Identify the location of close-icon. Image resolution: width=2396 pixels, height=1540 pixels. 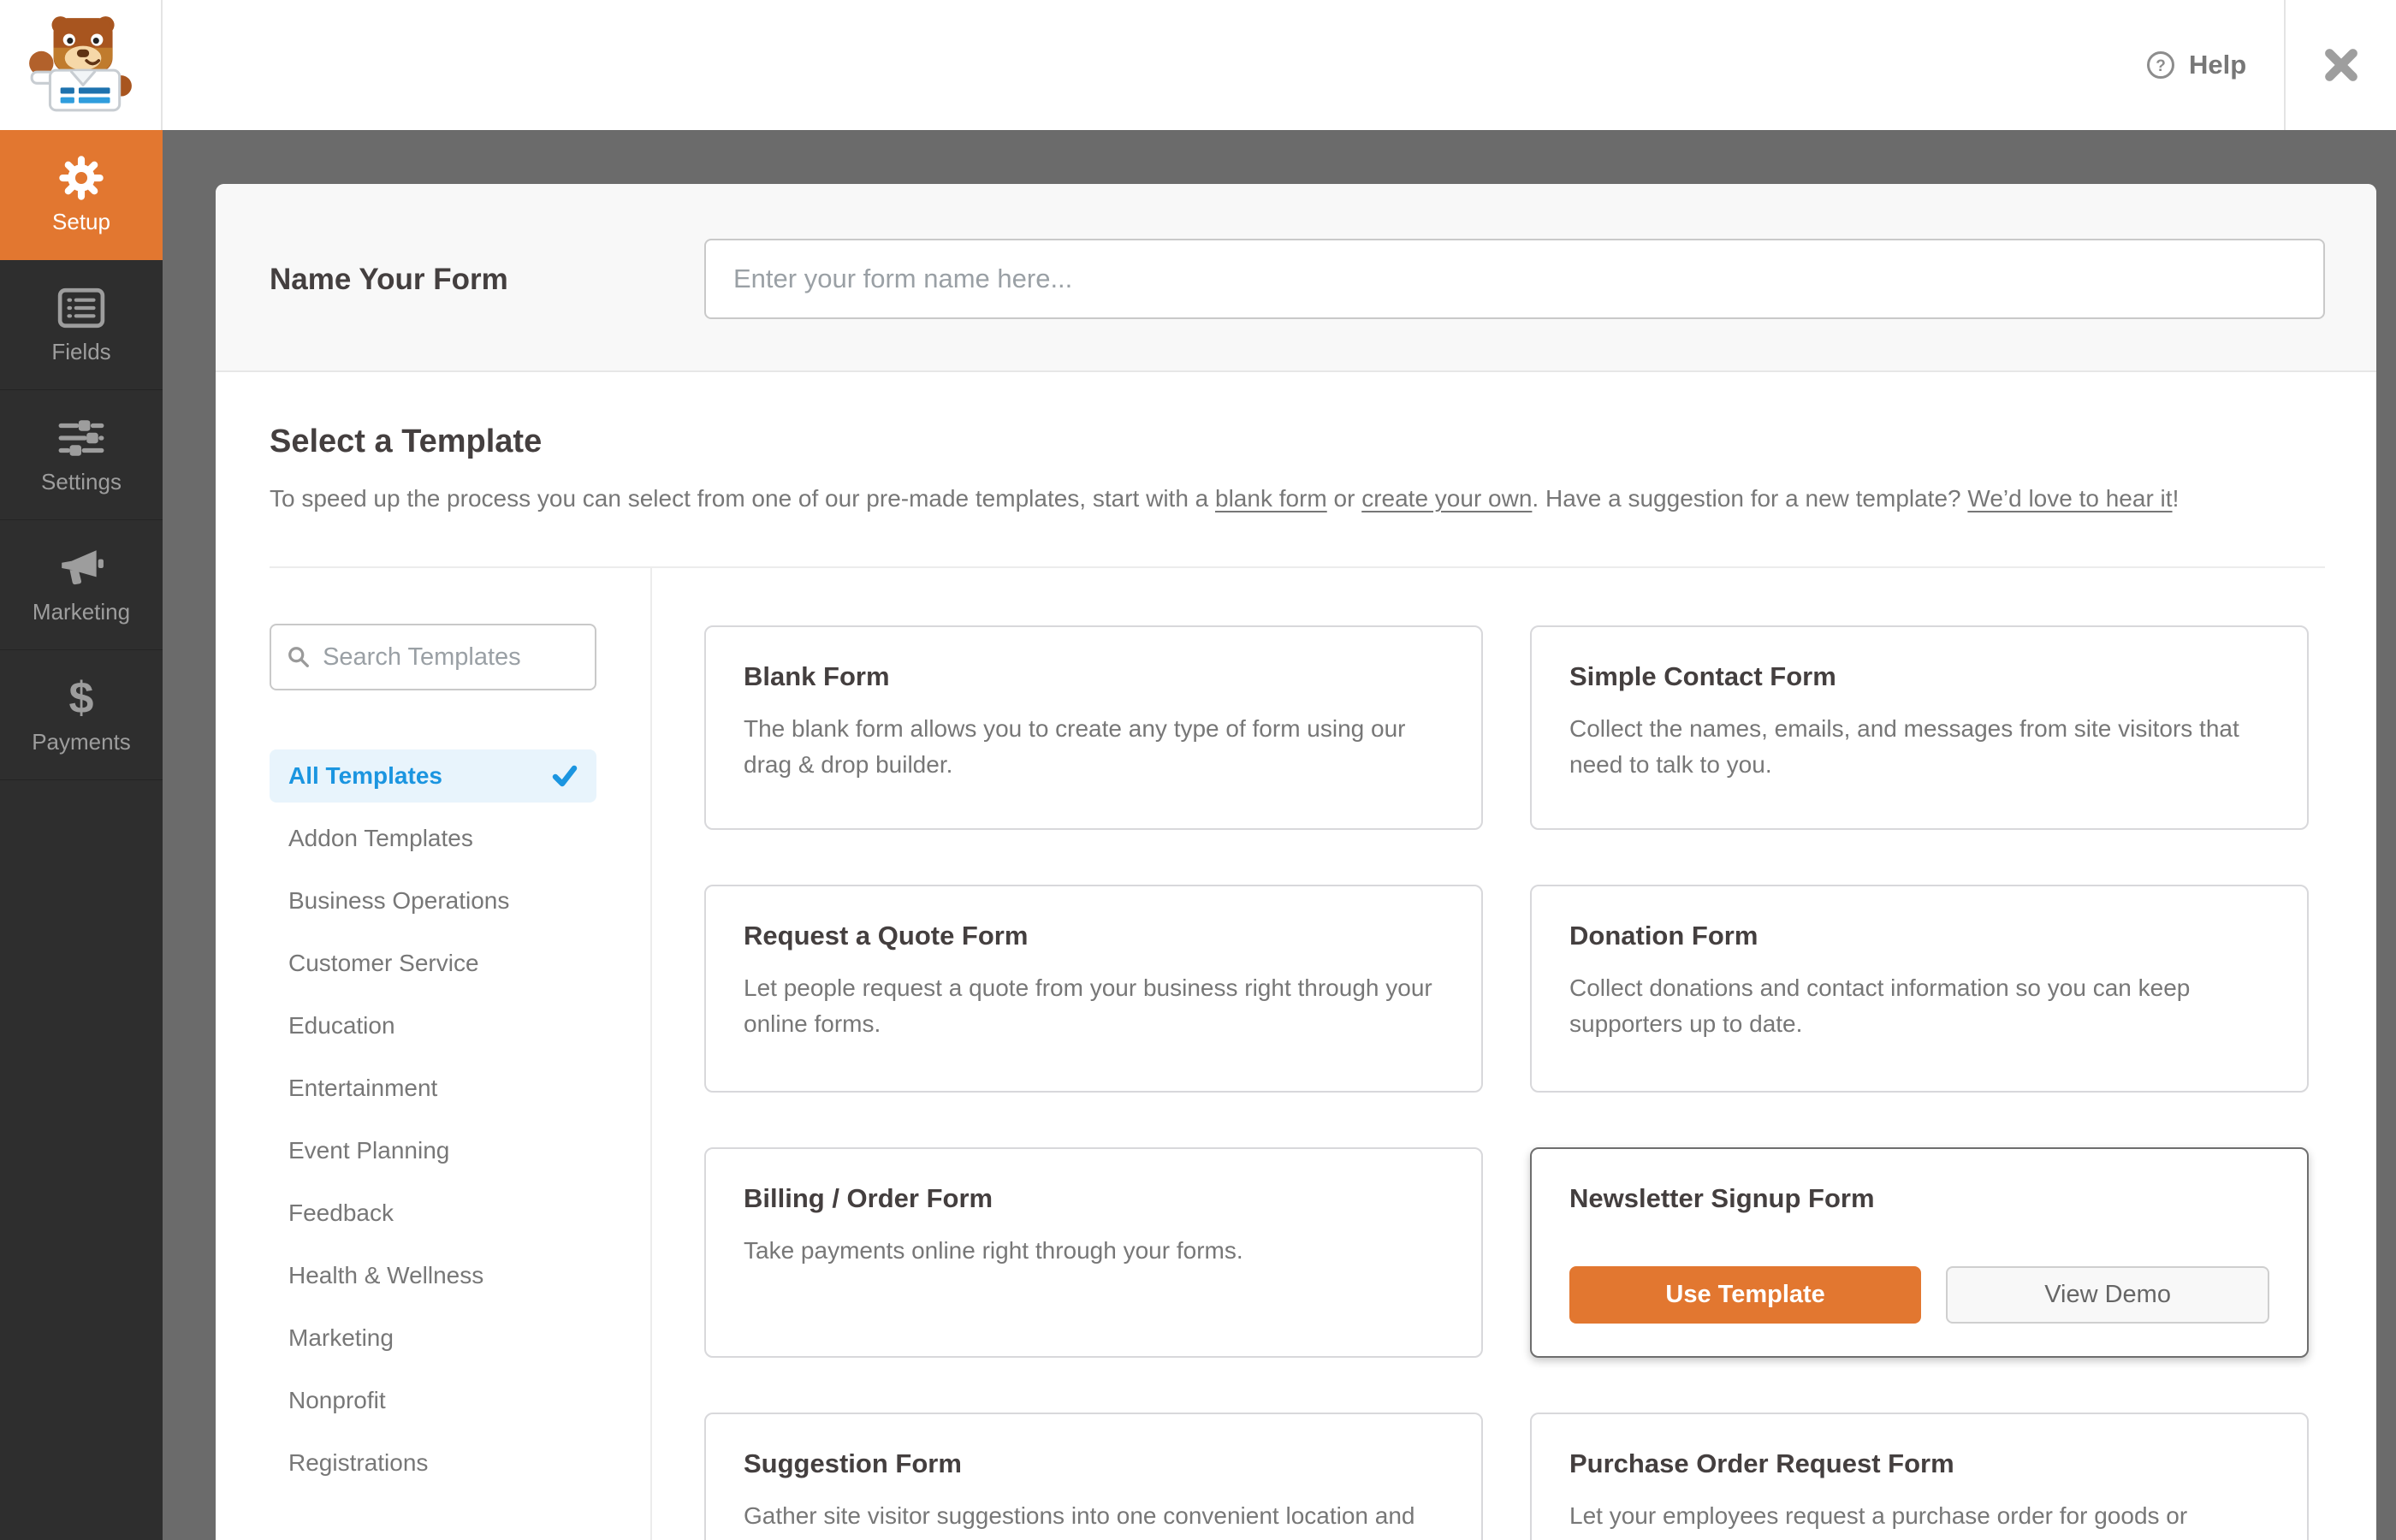
(2340, 65).